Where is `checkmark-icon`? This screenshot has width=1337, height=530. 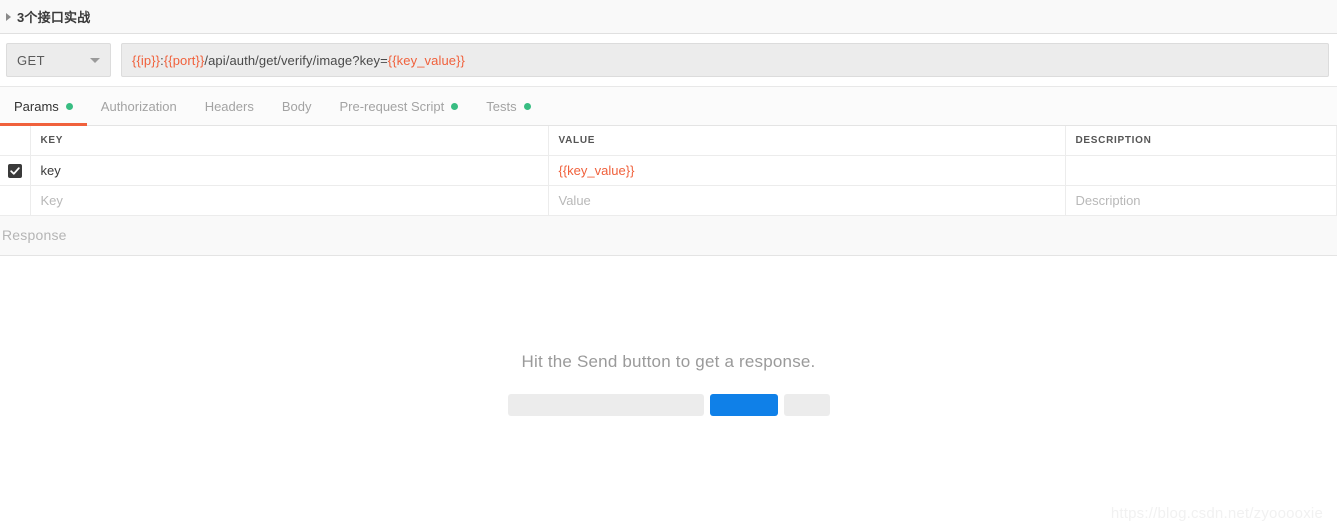
checkmark-icon is located at coordinates (14, 170).